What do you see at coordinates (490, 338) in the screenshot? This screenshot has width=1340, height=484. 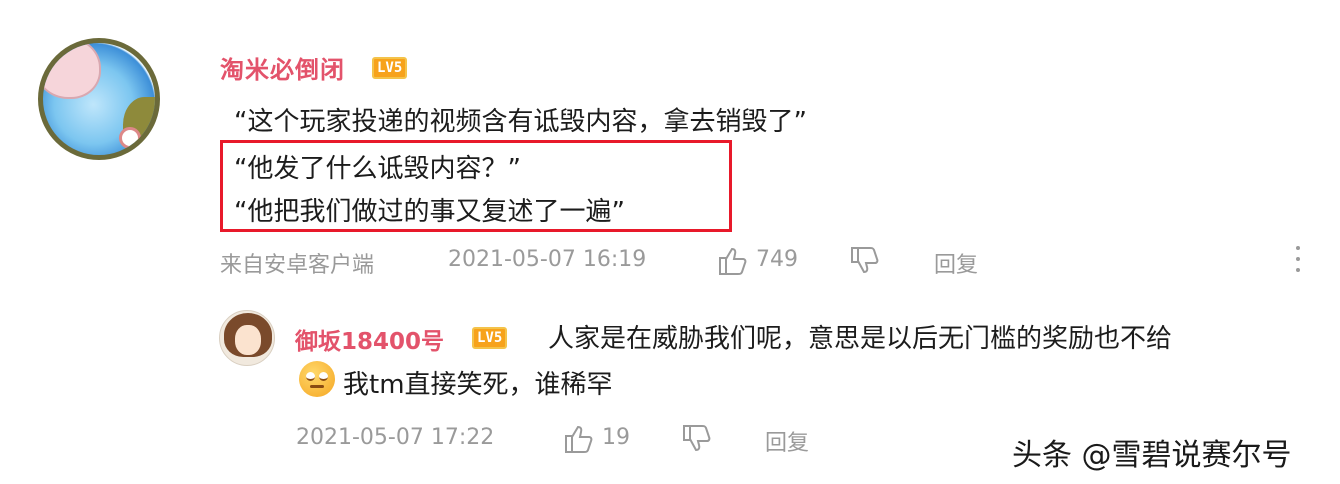 I see `reply-level-badge: LV5` at bounding box center [490, 338].